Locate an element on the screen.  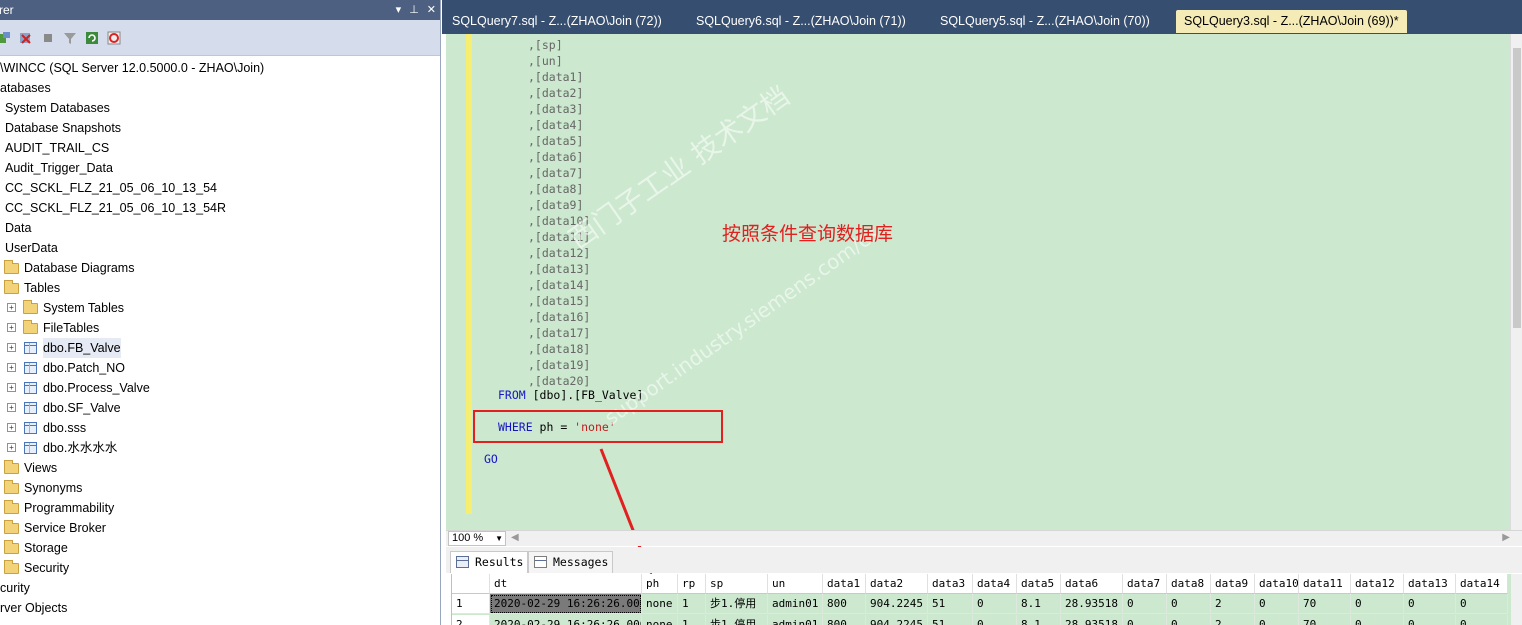
tree-node: + dbo.FB_Valve is located at coordinates (220, 348).